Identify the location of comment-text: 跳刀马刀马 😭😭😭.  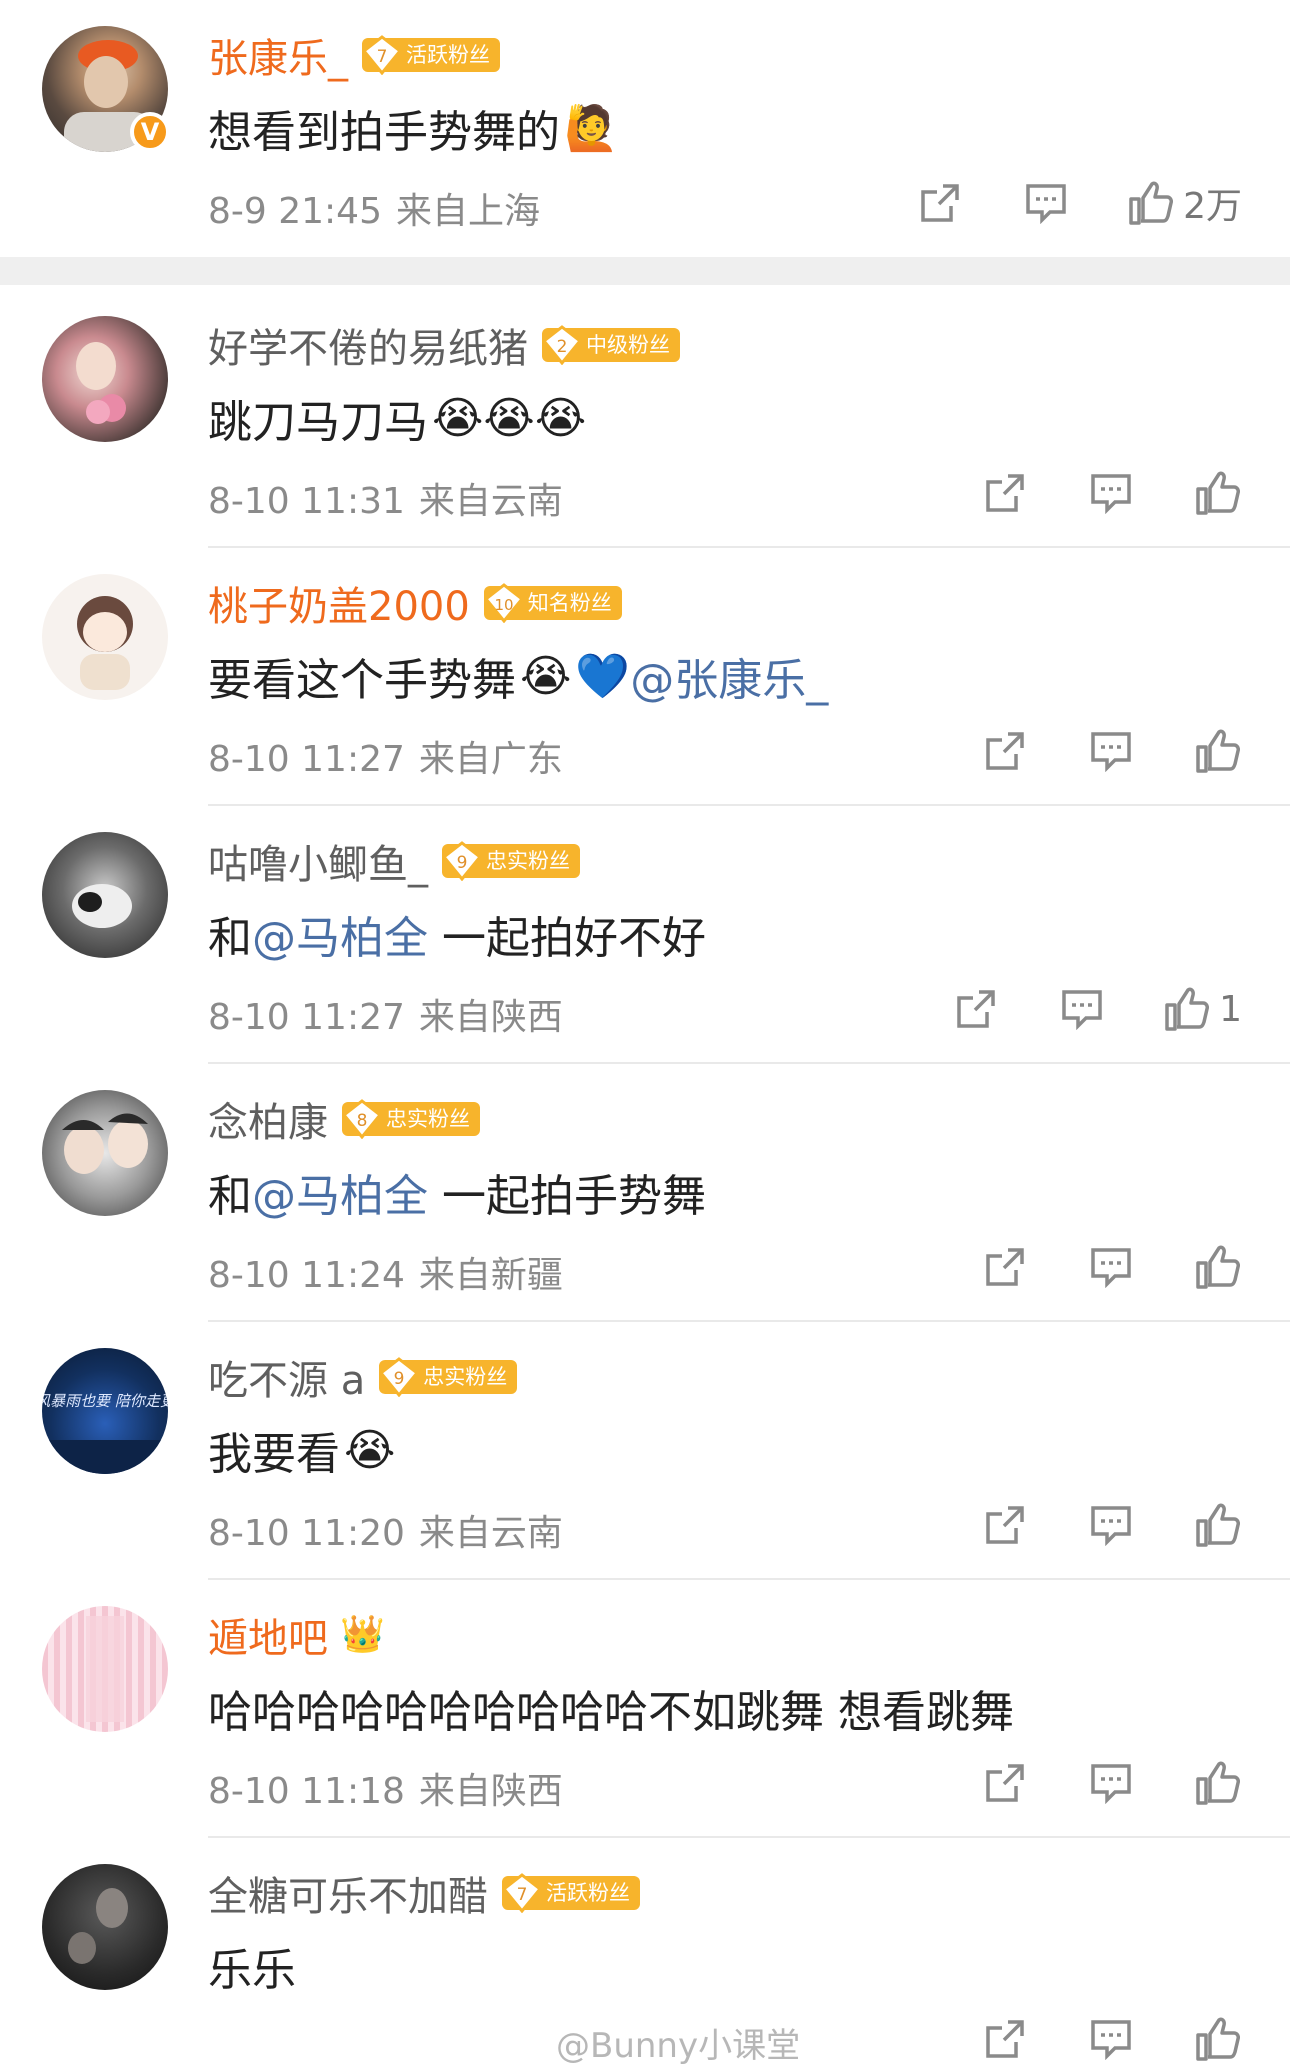
(397, 420).